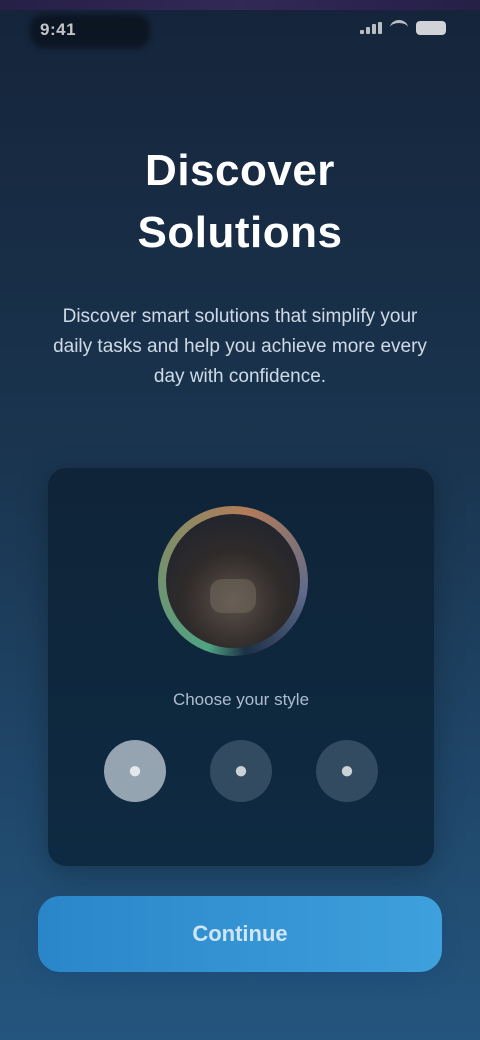  I want to click on battery-icon, so click(431, 27).